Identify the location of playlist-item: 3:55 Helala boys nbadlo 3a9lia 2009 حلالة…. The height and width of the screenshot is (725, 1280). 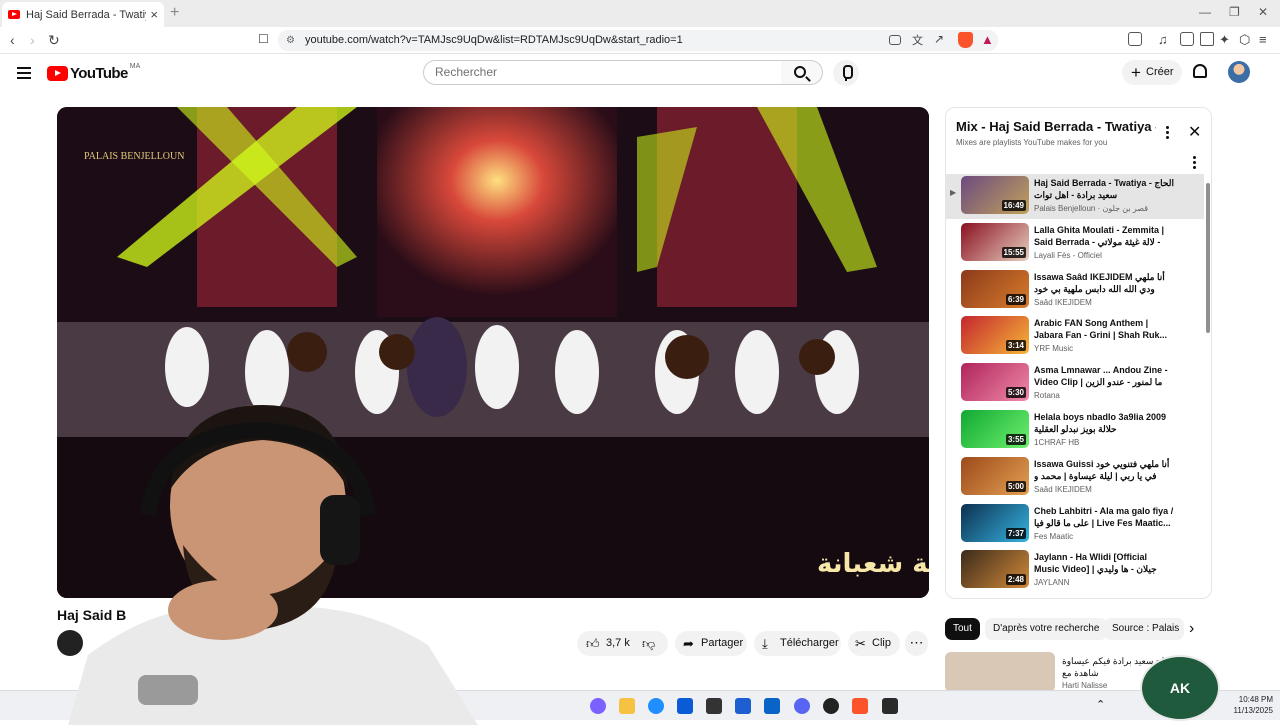
(1075, 430).